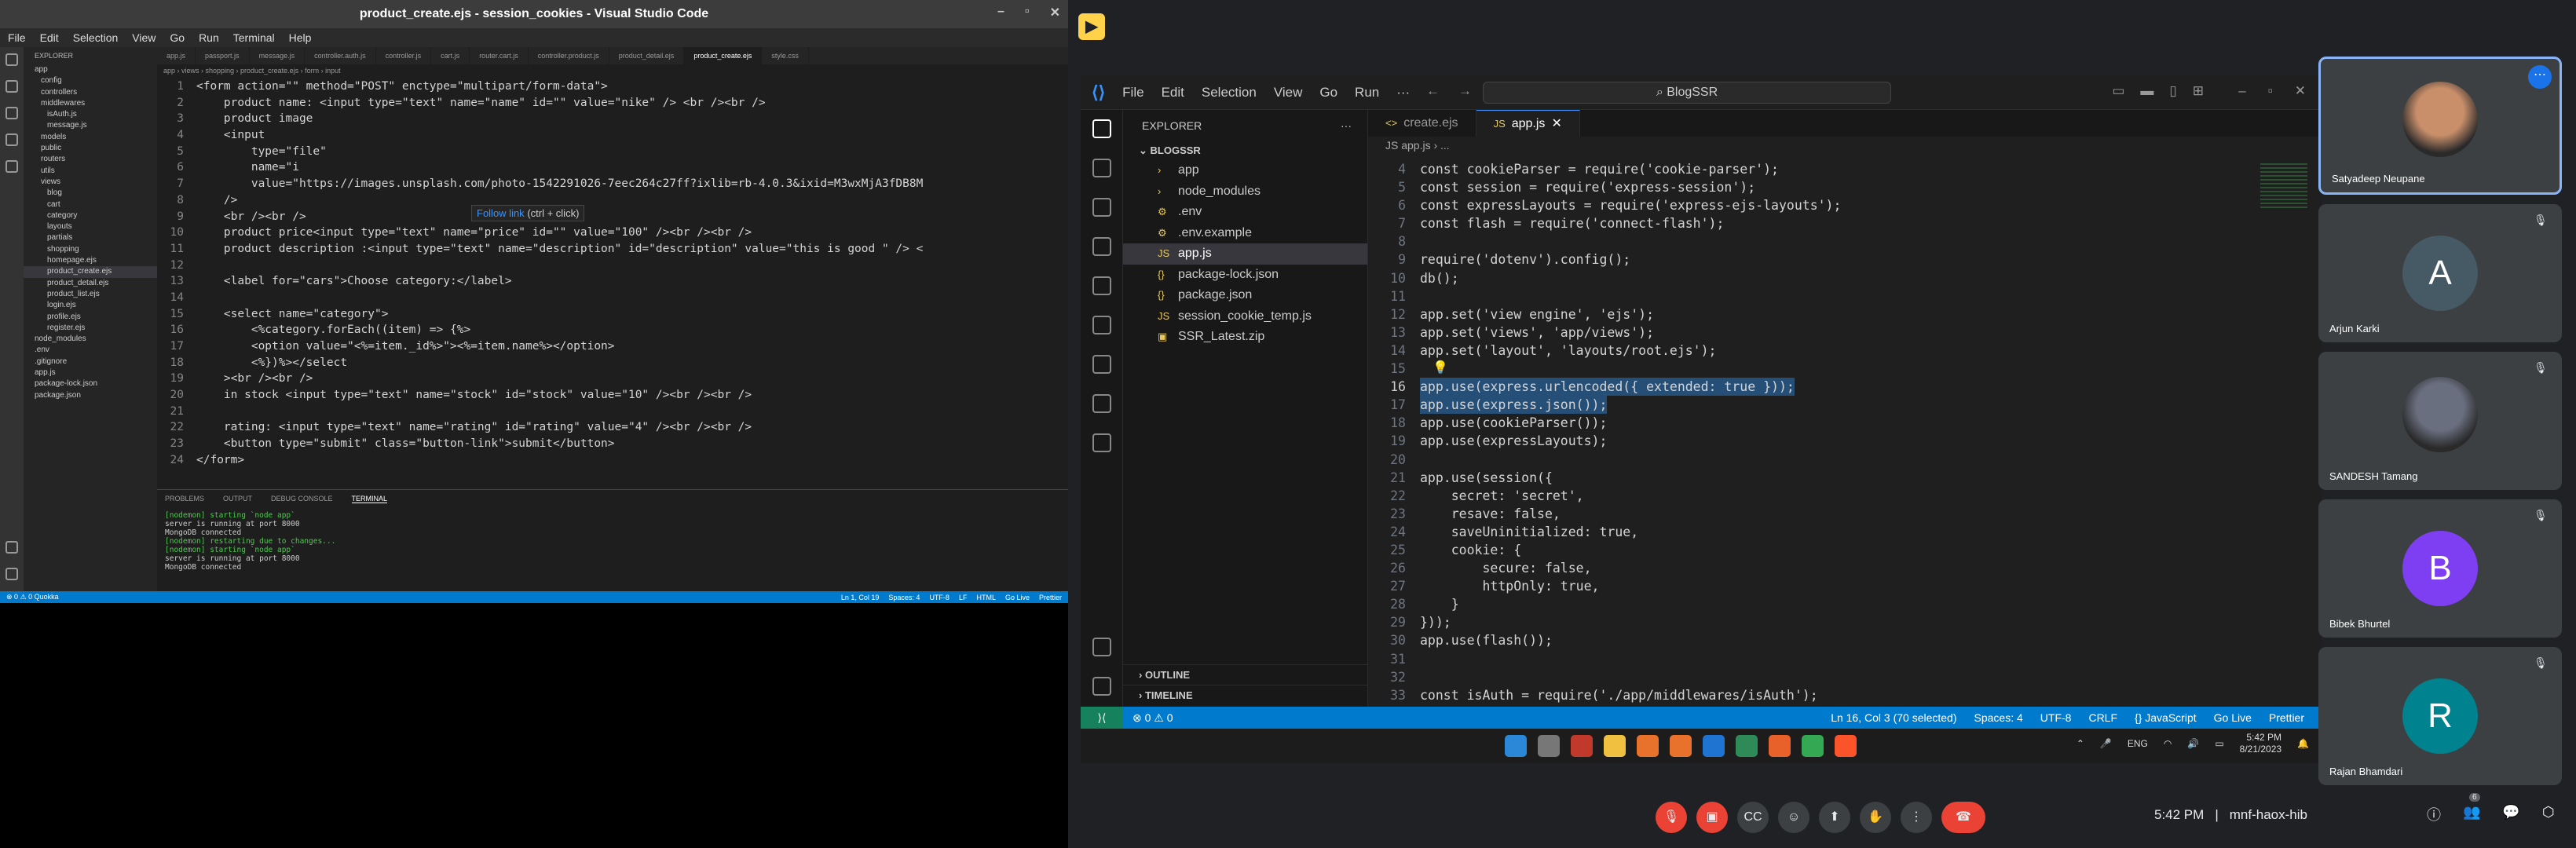 The image size is (2576, 848). What do you see at coordinates (2081, 743) in the screenshot?
I see `tray-chevron-icon: ⌃` at bounding box center [2081, 743].